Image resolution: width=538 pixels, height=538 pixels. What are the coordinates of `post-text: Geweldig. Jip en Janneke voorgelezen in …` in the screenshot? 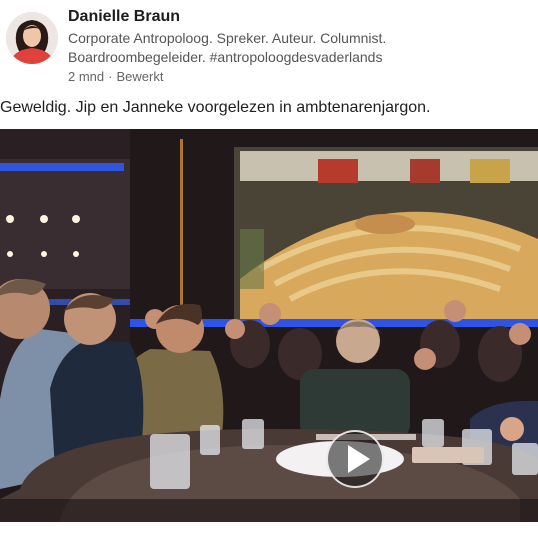 It's located at (215, 107).